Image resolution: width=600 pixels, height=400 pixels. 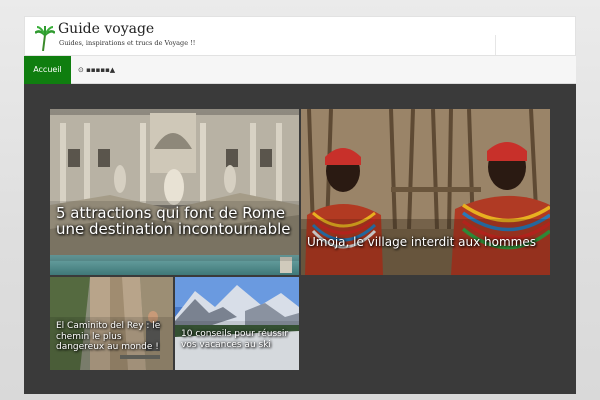 I want to click on article-image-ski, so click(x=237, y=323).